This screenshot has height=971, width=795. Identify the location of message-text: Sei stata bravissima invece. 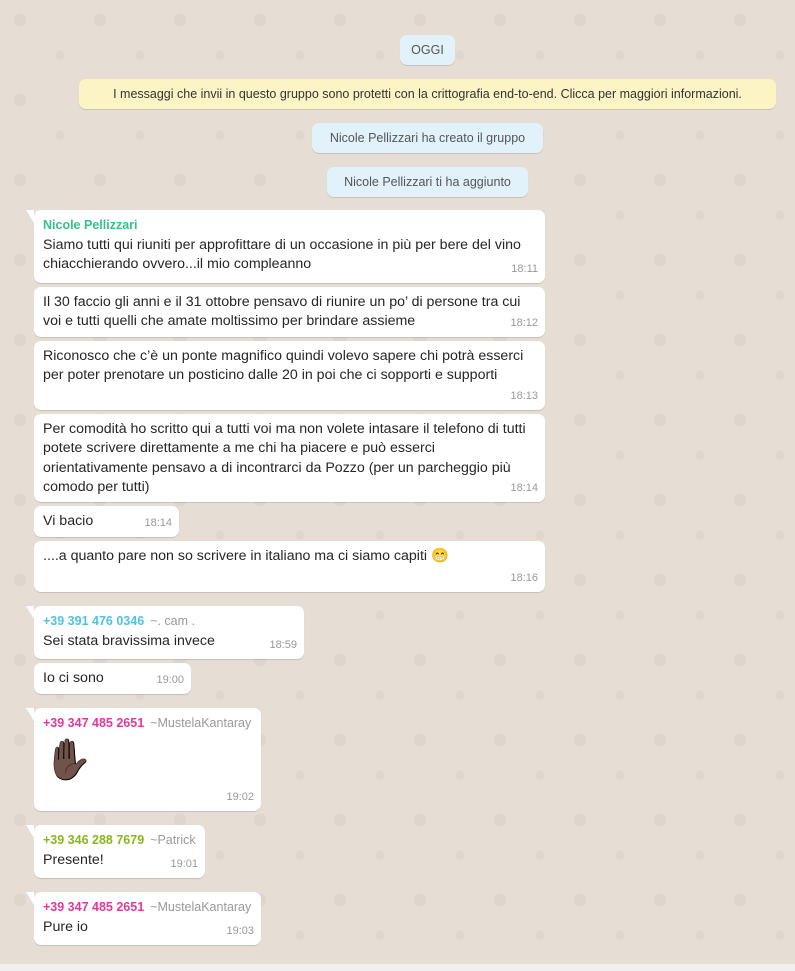
(129, 641).